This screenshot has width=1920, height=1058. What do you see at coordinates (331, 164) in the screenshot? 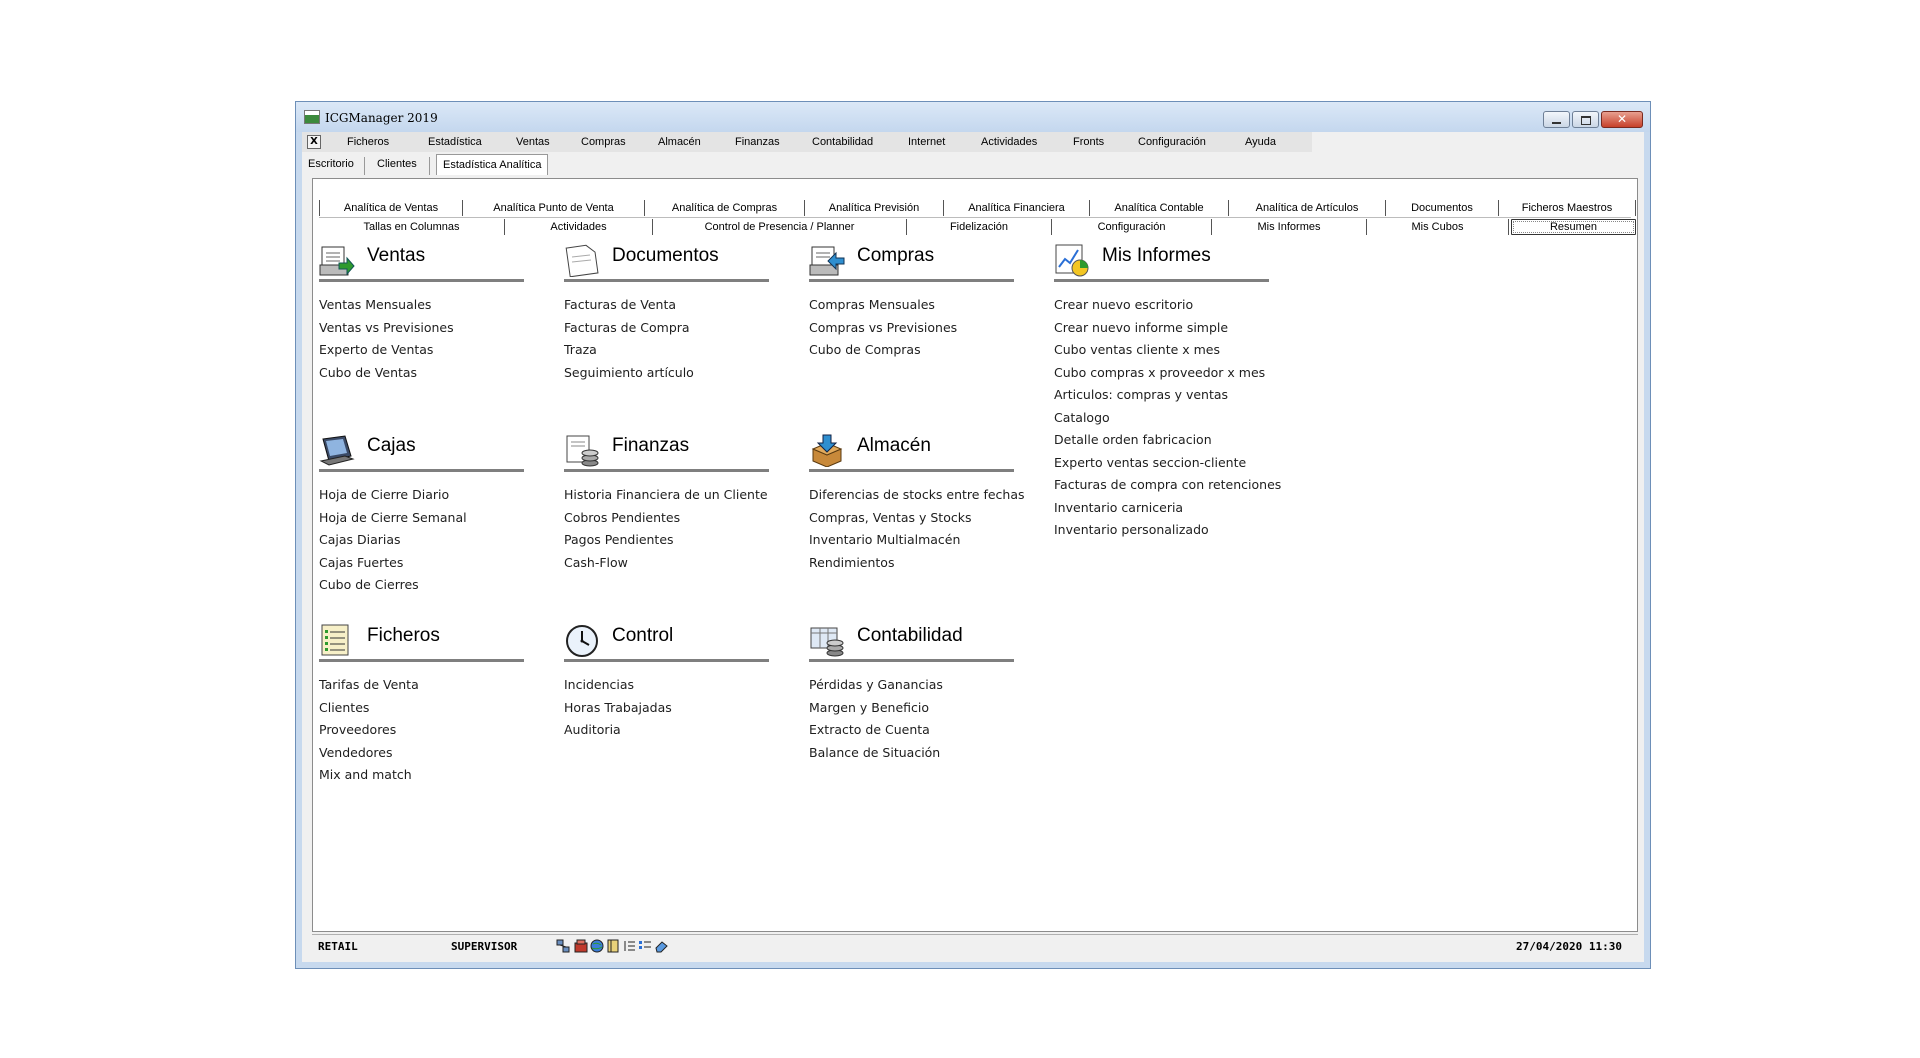
I see `desktop-tab-escritorio: Escritorio` at bounding box center [331, 164].